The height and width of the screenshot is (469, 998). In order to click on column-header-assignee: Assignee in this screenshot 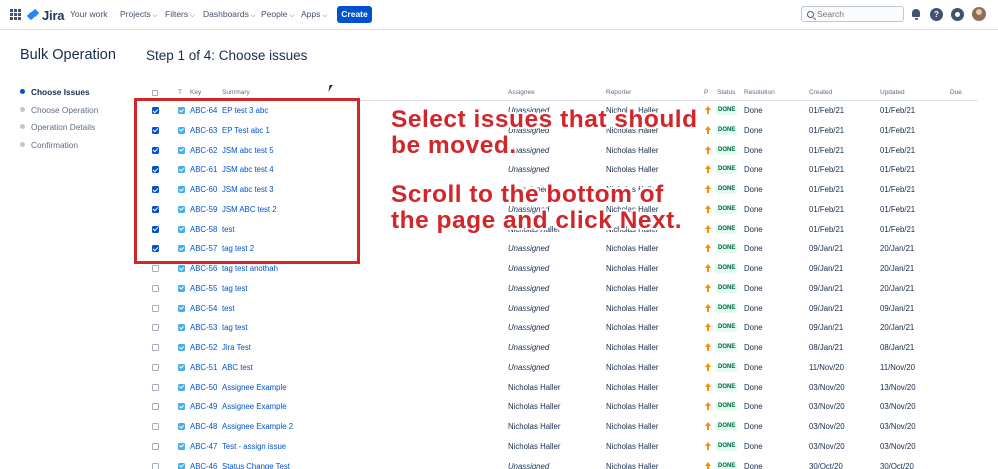, I will do `click(521, 92)`.